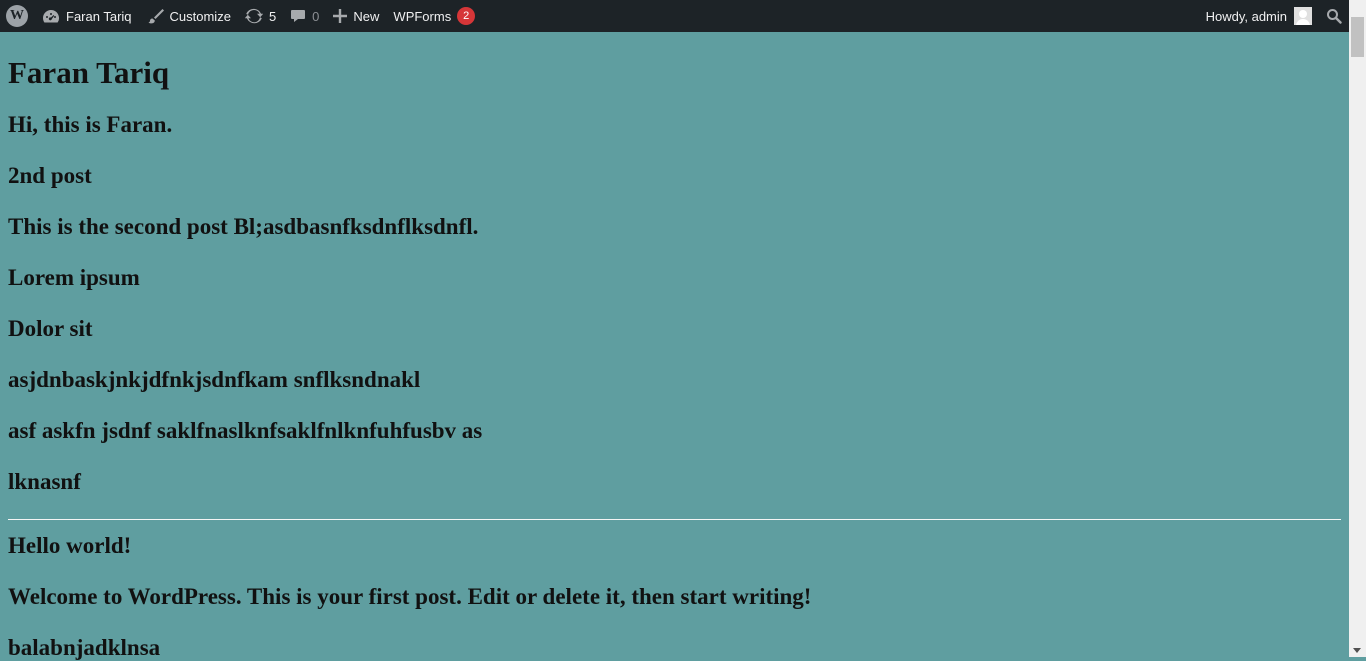  What do you see at coordinates (1357, 650) in the screenshot?
I see `scroll-down-arrow-icon` at bounding box center [1357, 650].